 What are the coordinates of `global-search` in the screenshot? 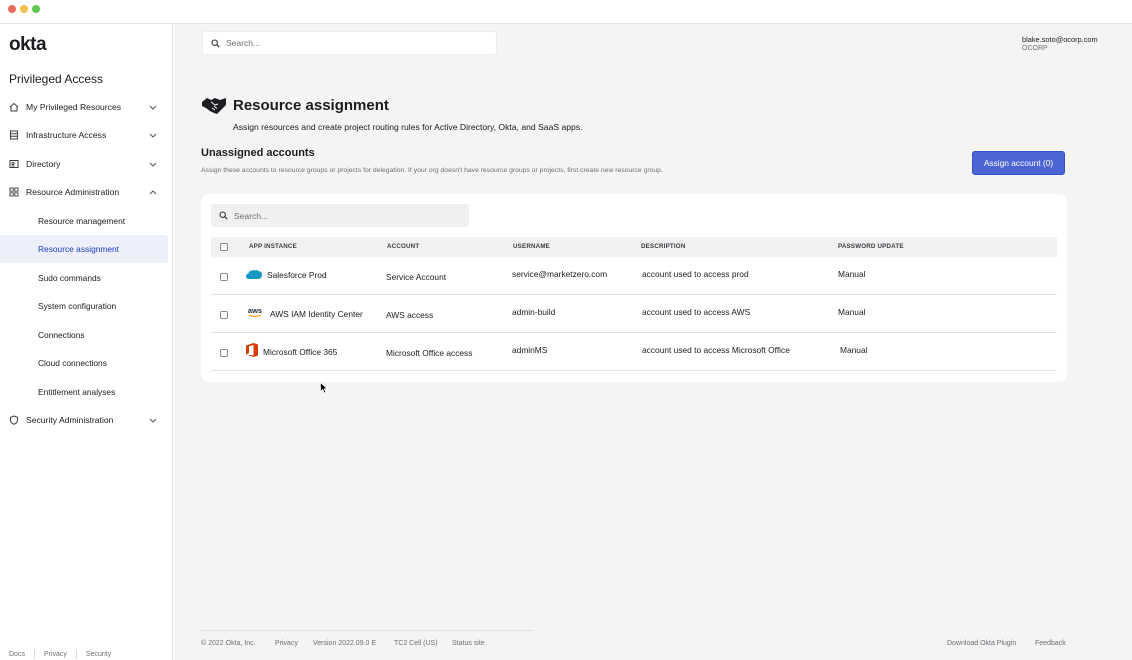 It's located at (349, 43).